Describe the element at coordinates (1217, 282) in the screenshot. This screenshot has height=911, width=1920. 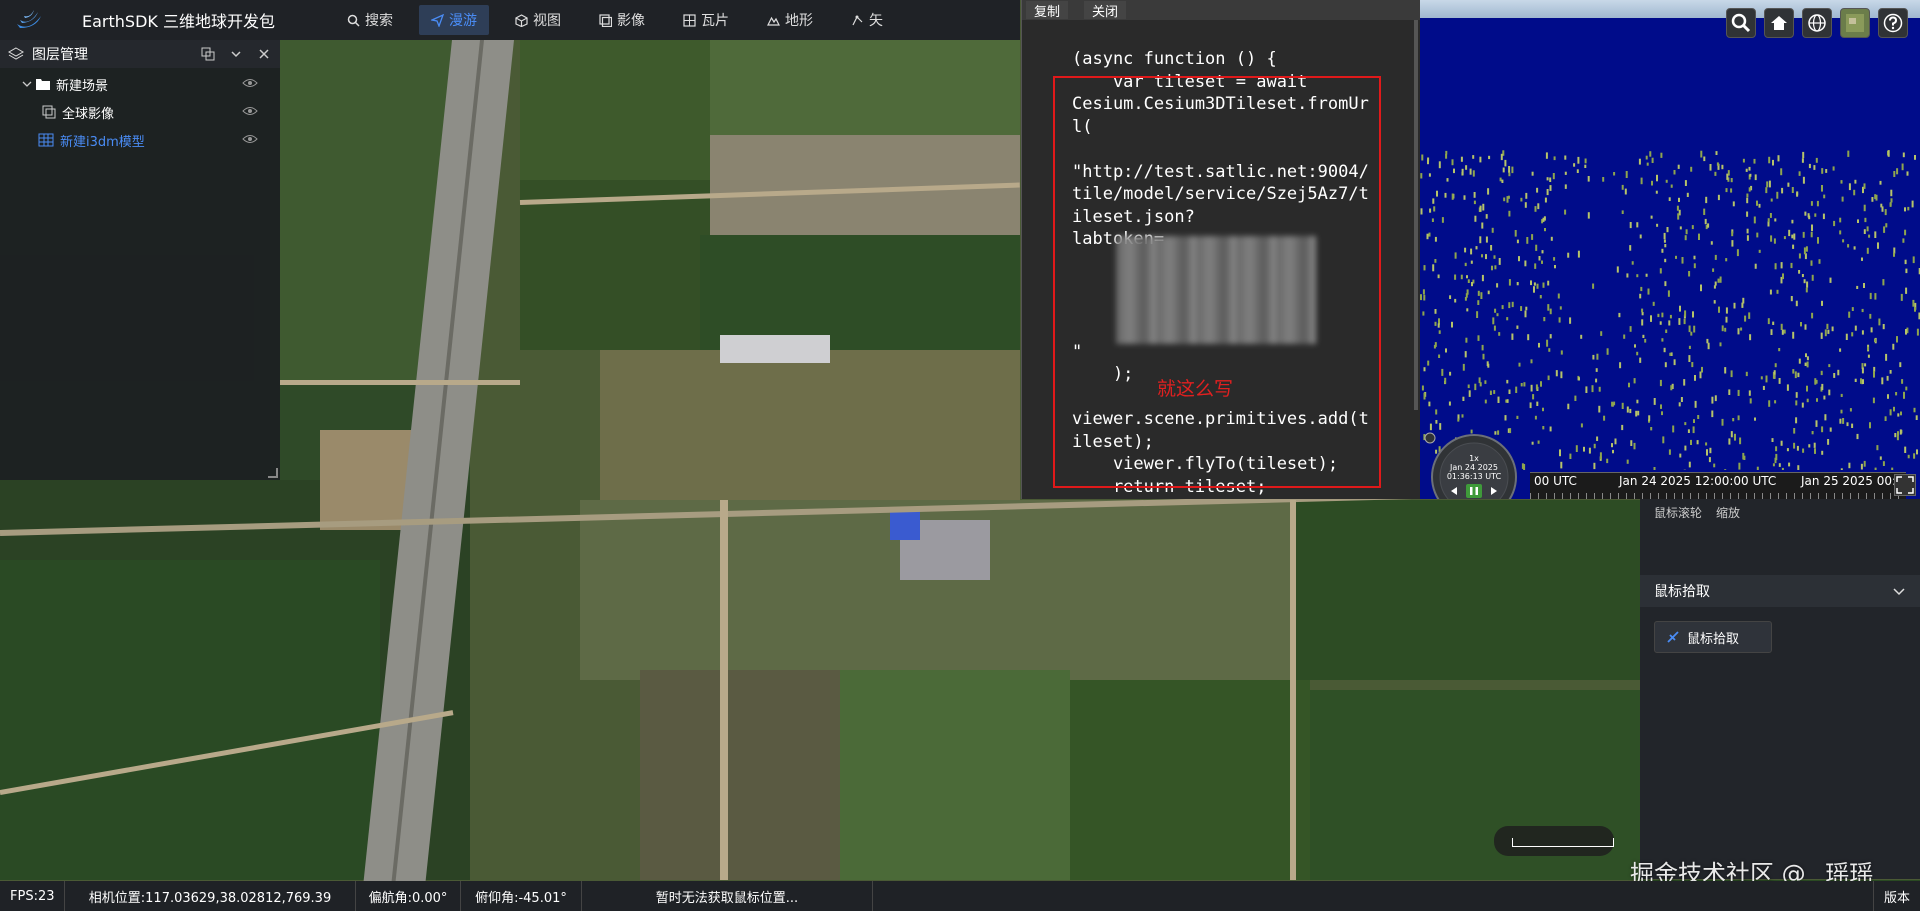
I see `highlight-box` at that location.